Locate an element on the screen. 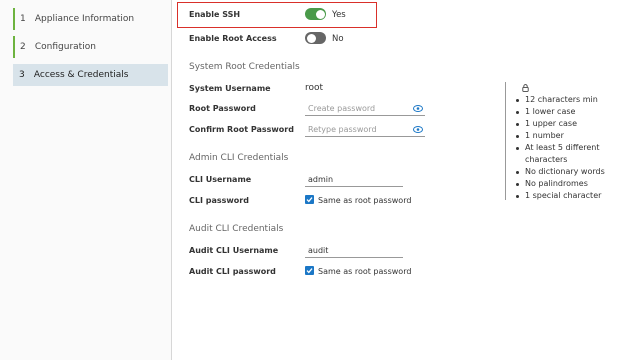  confirm-password-placeholder: Retype password is located at coordinates (342, 129).